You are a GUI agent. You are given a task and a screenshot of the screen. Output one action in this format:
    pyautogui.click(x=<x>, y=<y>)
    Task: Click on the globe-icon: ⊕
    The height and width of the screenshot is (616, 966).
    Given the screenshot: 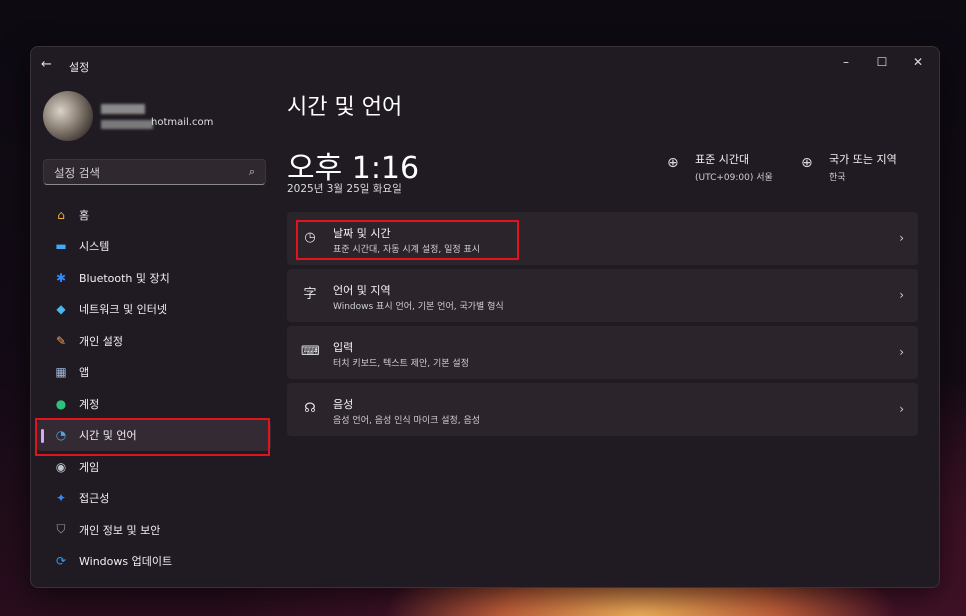 What is the action you would take?
    pyautogui.click(x=807, y=163)
    